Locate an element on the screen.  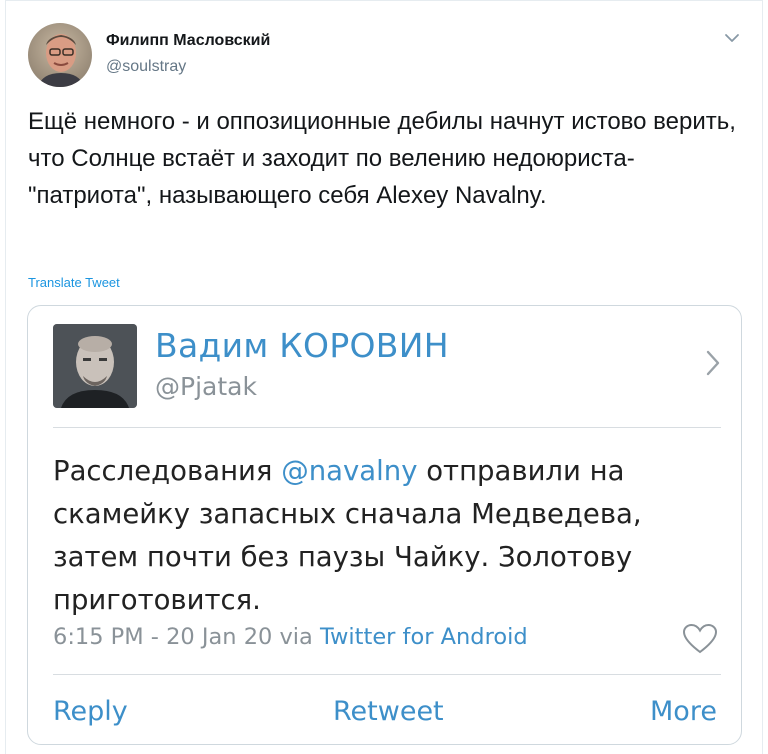
mention-link: @navalny is located at coordinates (349, 471).